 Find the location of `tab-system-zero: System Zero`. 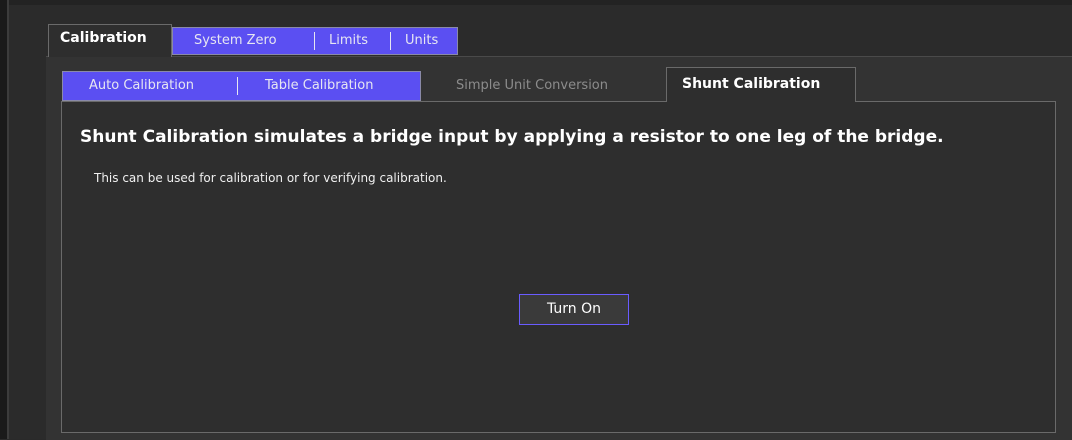

tab-system-zero: System Zero is located at coordinates (235, 40).